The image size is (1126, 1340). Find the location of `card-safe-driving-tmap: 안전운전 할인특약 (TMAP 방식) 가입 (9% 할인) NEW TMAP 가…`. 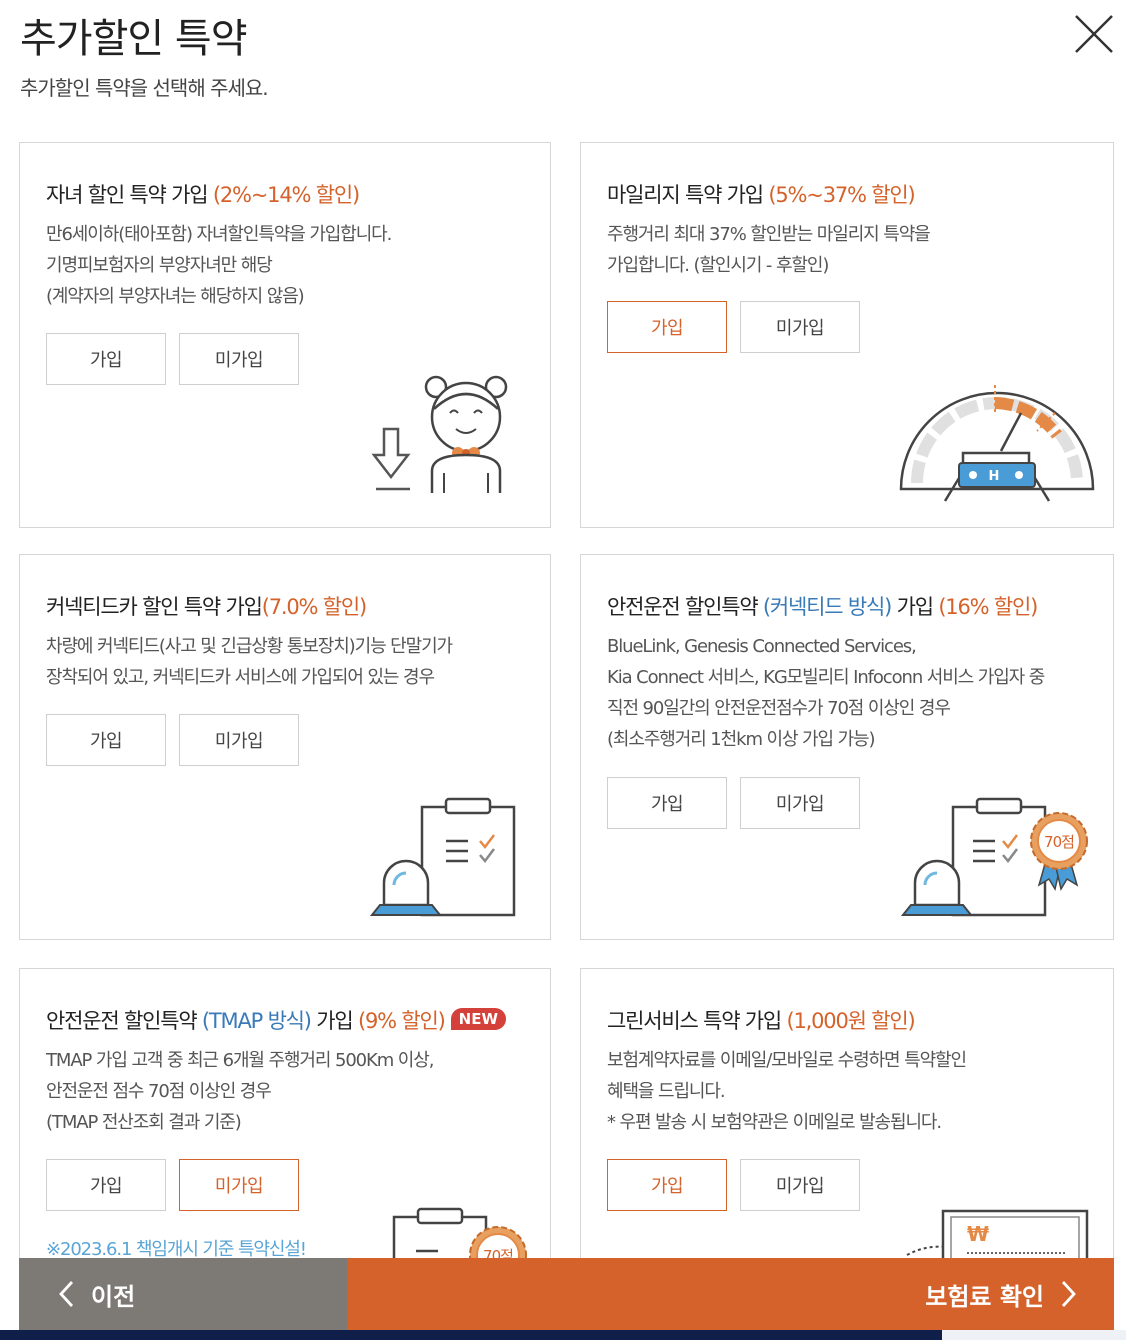

card-safe-driving-tmap: 안전운전 할인특약 (TMAP 방식) 가입 (9% 할인) NEW TMAP 가… is located at coordinates (285, 1113).